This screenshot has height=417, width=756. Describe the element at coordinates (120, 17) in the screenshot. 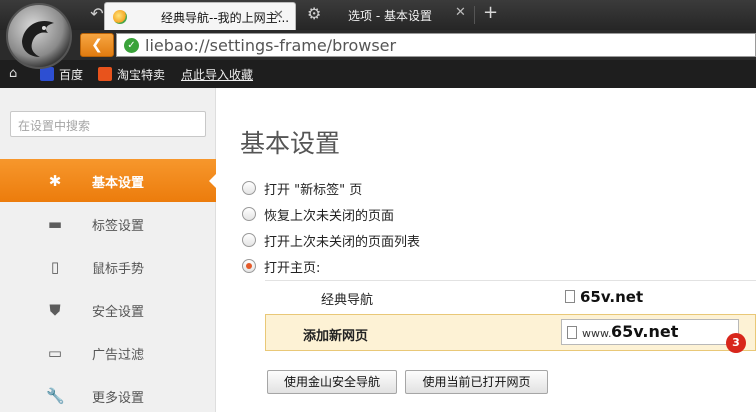

I see `favicon-icon` at that location.